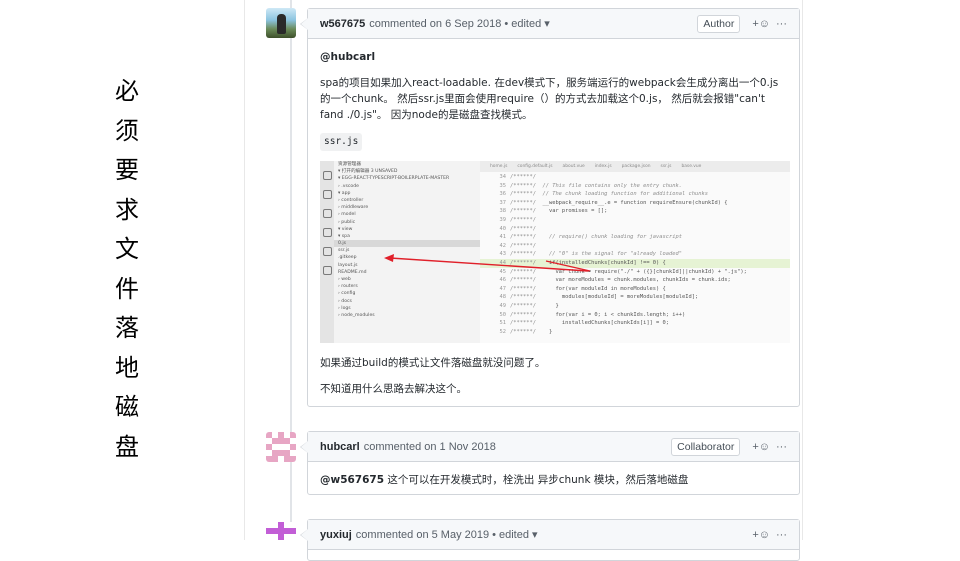  I want to click on arrow-line, so click(489, 264).